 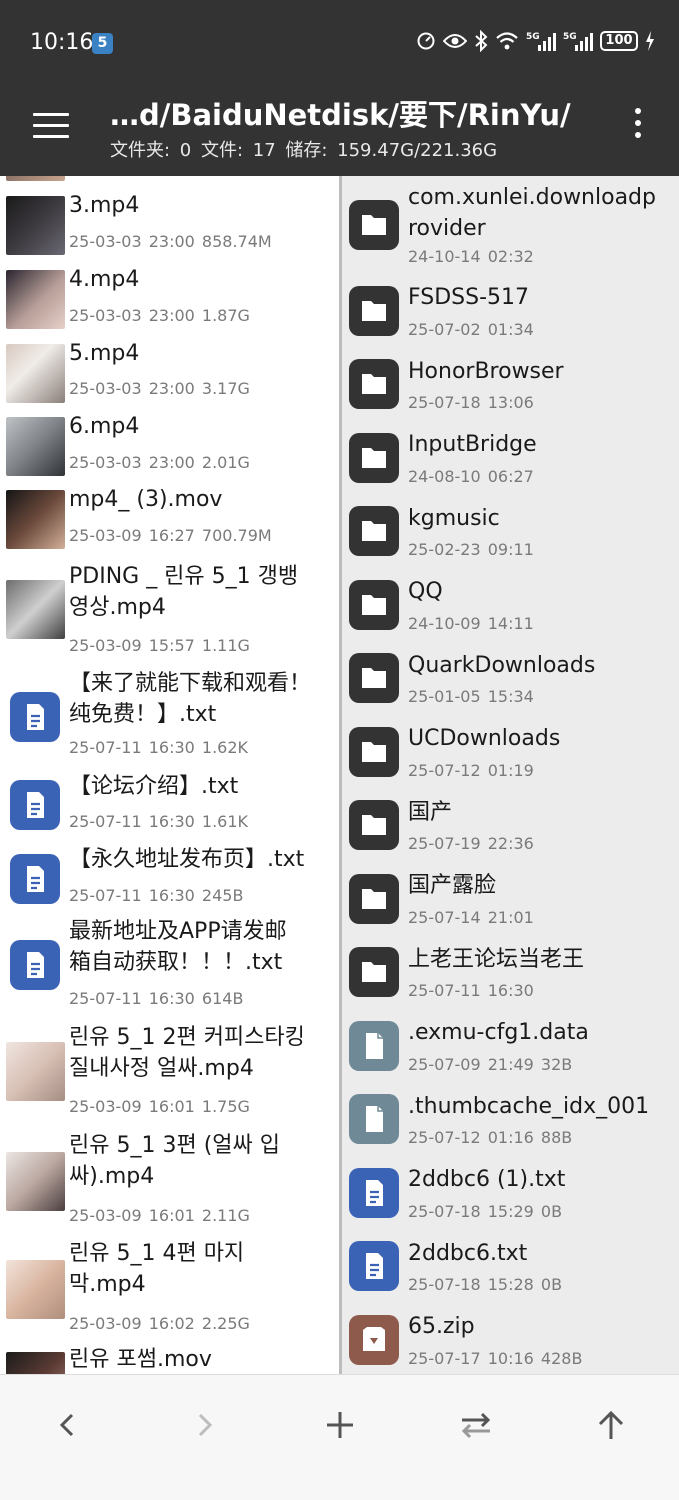 What do you see at coordinates (486, 371) in the screenshot?
I see `file-name: HonorBrowser` at bounding box center [486, 371].